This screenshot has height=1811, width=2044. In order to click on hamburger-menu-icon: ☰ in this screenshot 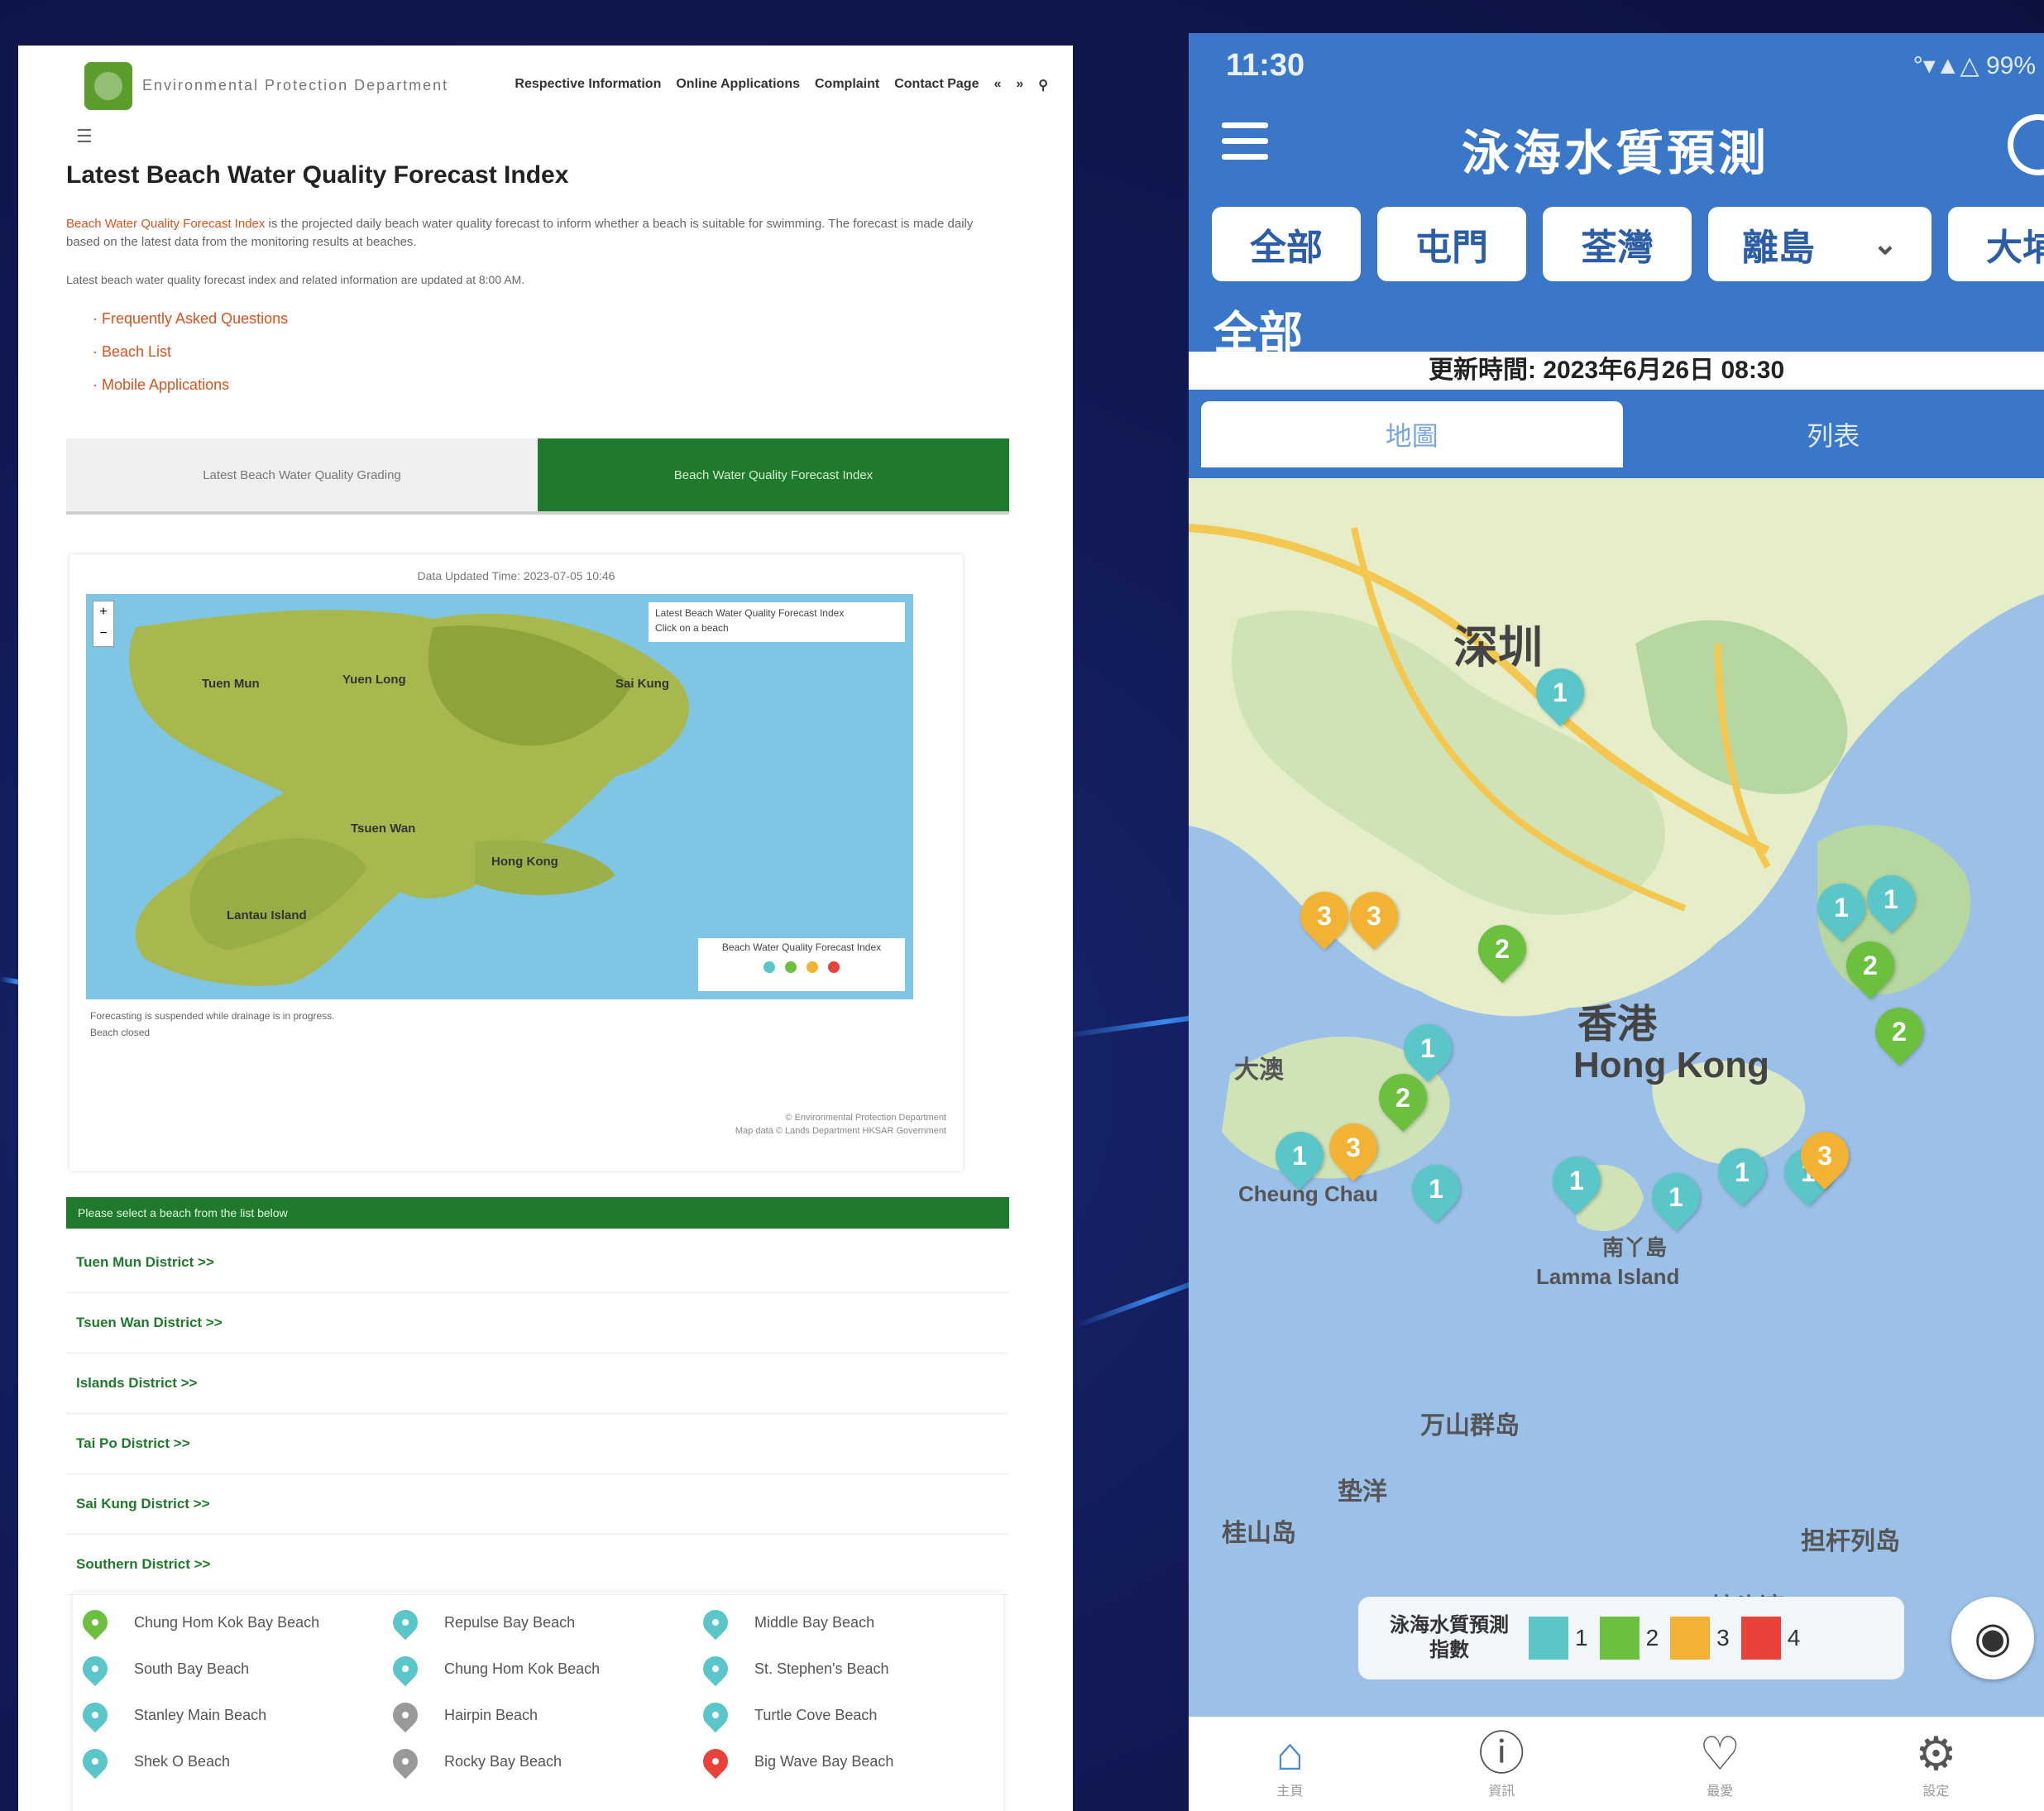, I will do `click(85, 136)`.